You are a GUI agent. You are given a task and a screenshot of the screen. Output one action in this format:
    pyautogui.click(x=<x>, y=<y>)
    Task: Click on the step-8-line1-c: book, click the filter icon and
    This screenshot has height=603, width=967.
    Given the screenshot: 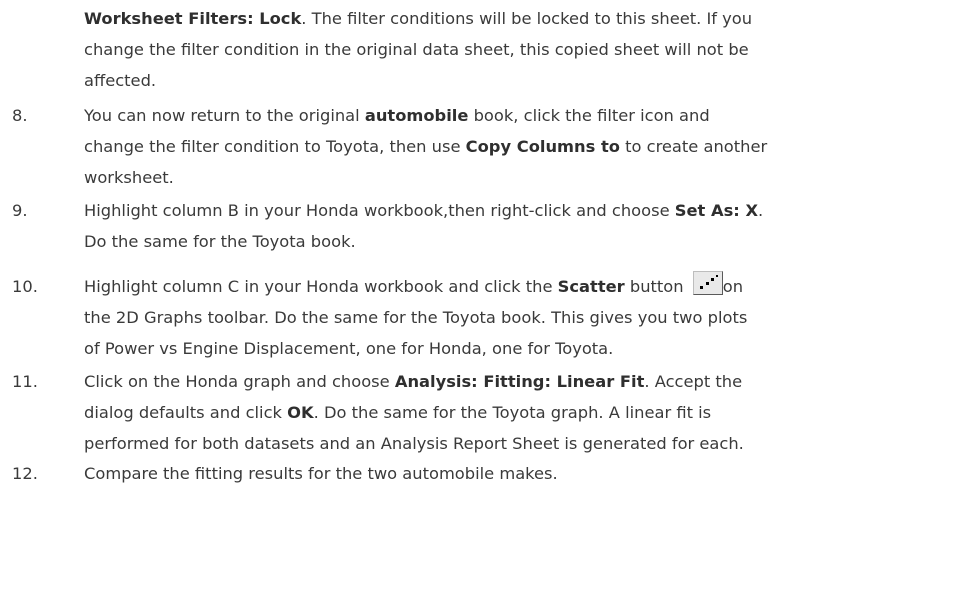 What is the action you would take?
    pyautogui.click(x=589, y=115)
    